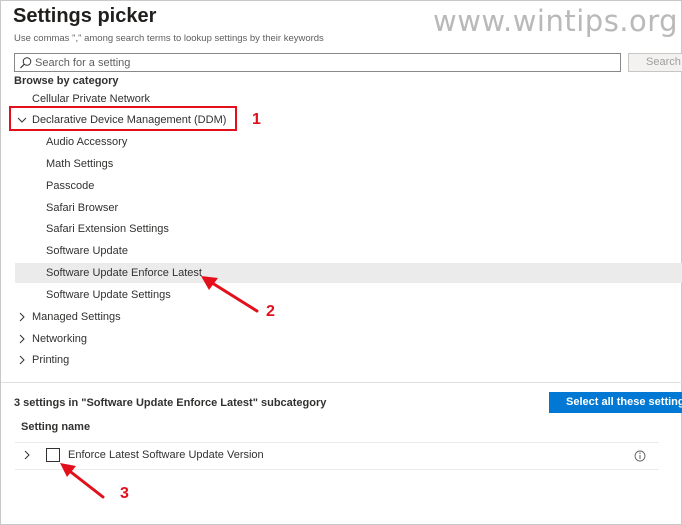 This screenshot has height=525, width=682. I want to click on header-divider, so click(337, 442).